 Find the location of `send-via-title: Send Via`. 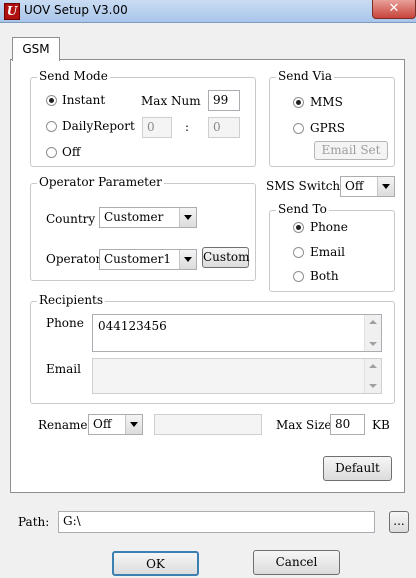

send-via-title: Send Via is located at coordinates (305, 76).